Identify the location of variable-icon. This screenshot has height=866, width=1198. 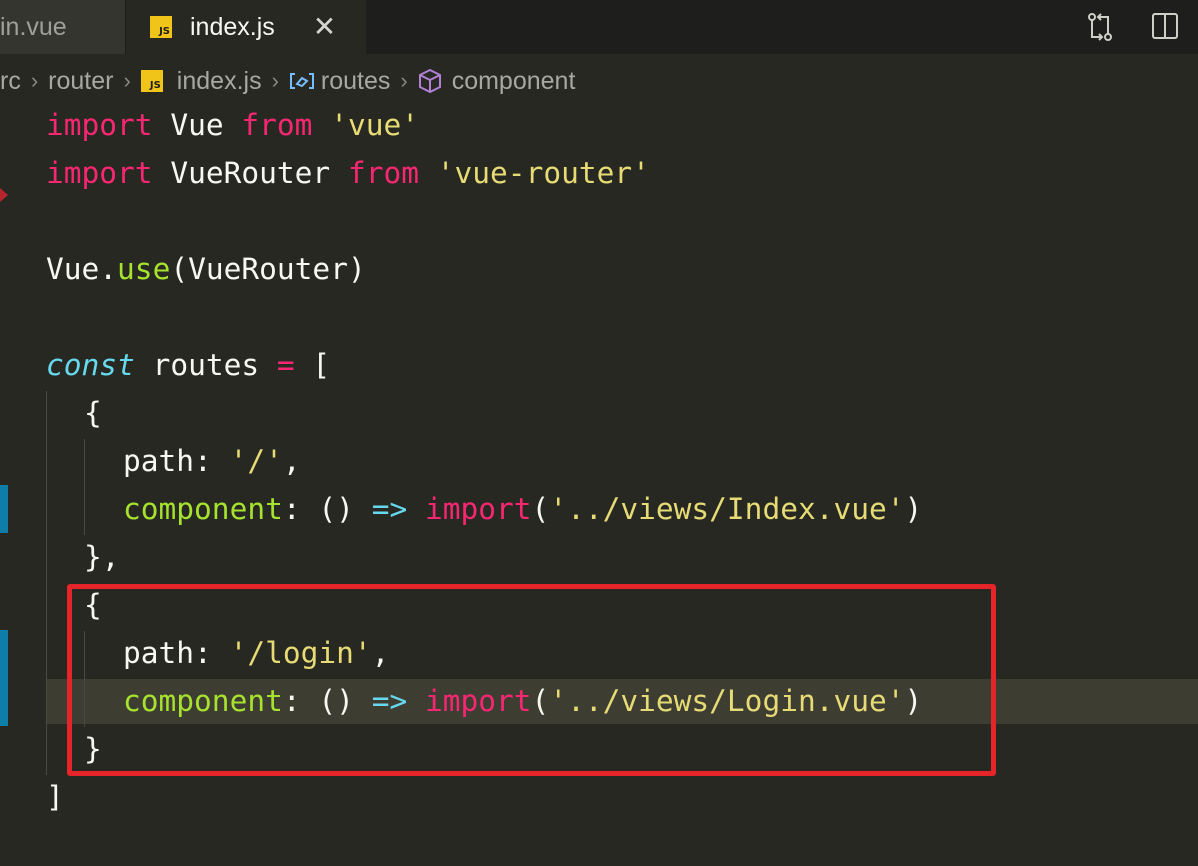
(302, 81).